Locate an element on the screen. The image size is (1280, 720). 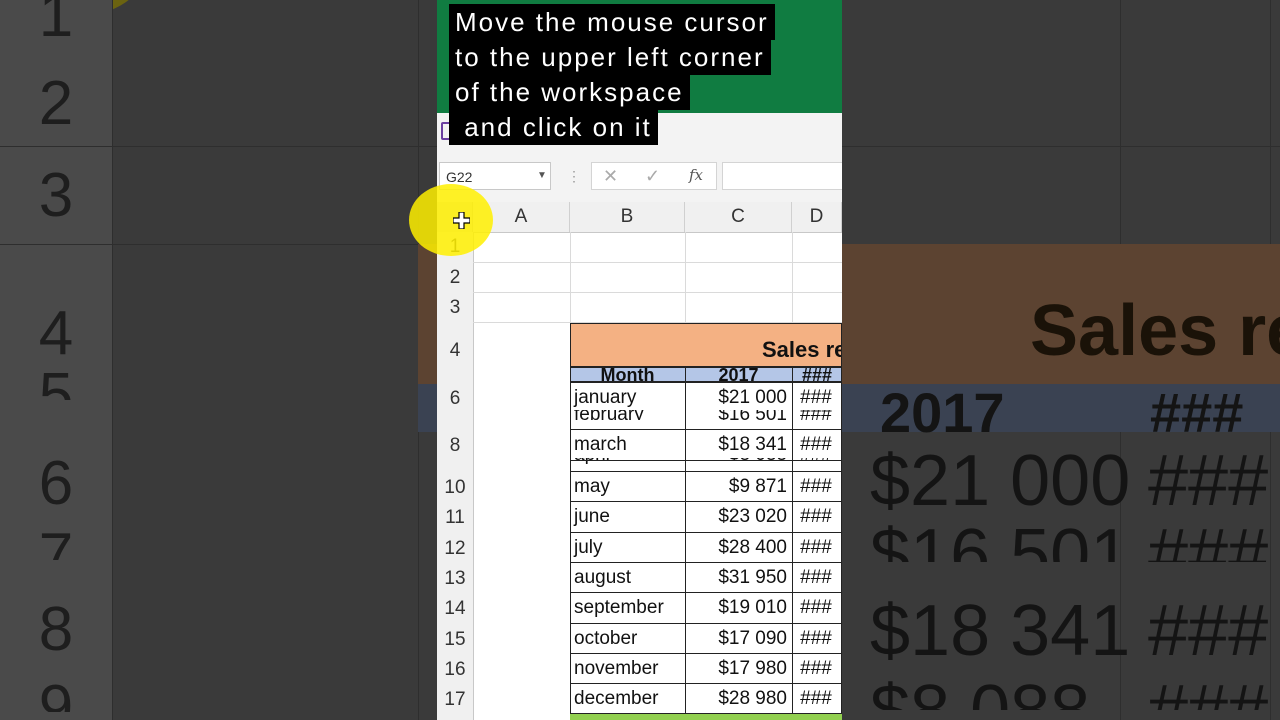
bg-value: $18 341 is located at coordinates (1000, 631).